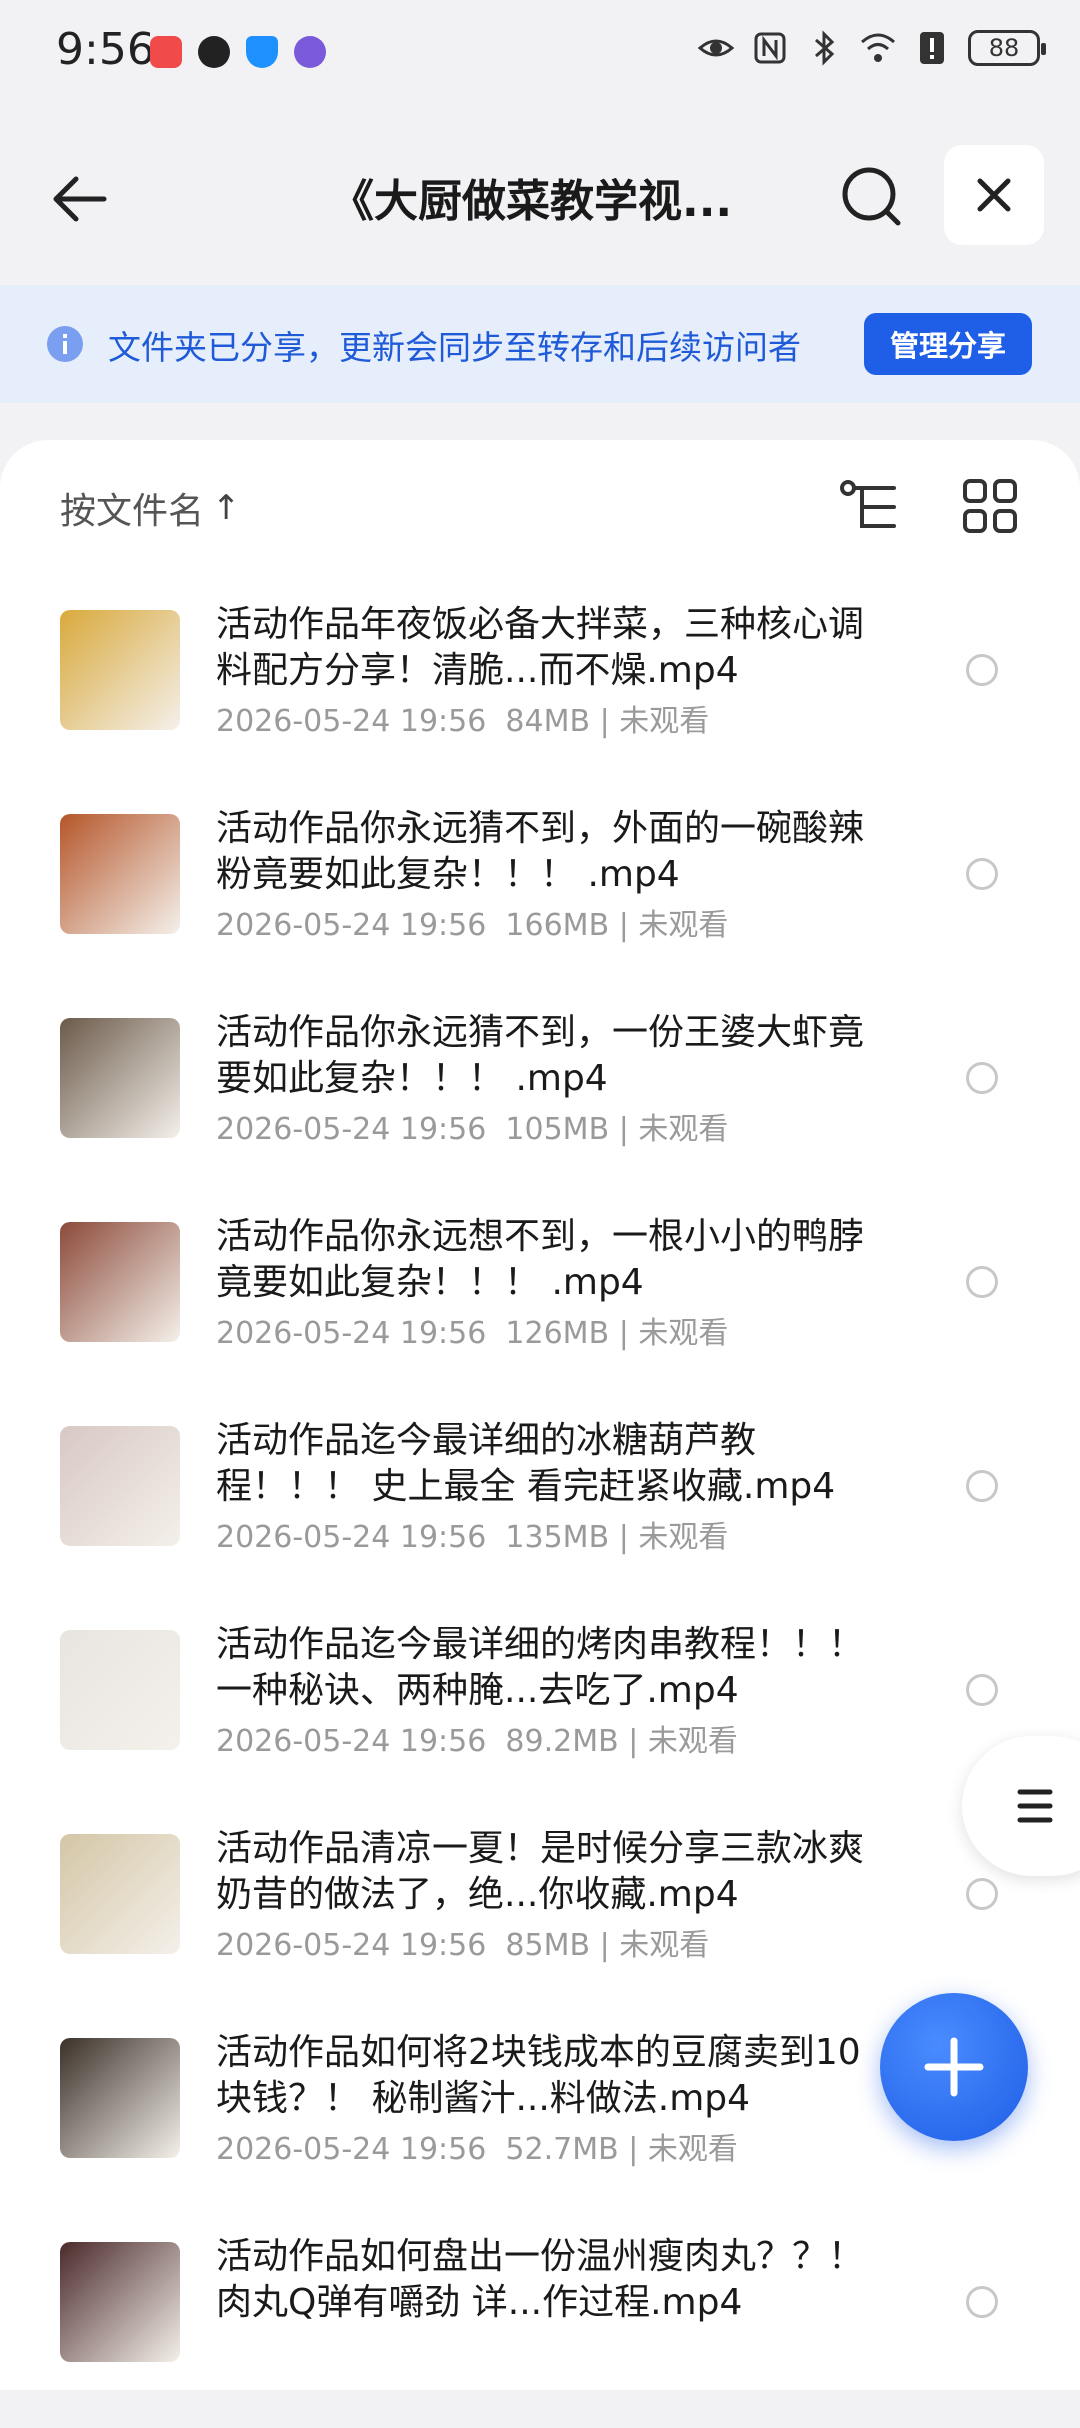 The image size is (1080, 2428). What do you see at coordinates (105, 49) in the screenshot?
I see `status-time: 9:56` at bounding box center [105, 49].